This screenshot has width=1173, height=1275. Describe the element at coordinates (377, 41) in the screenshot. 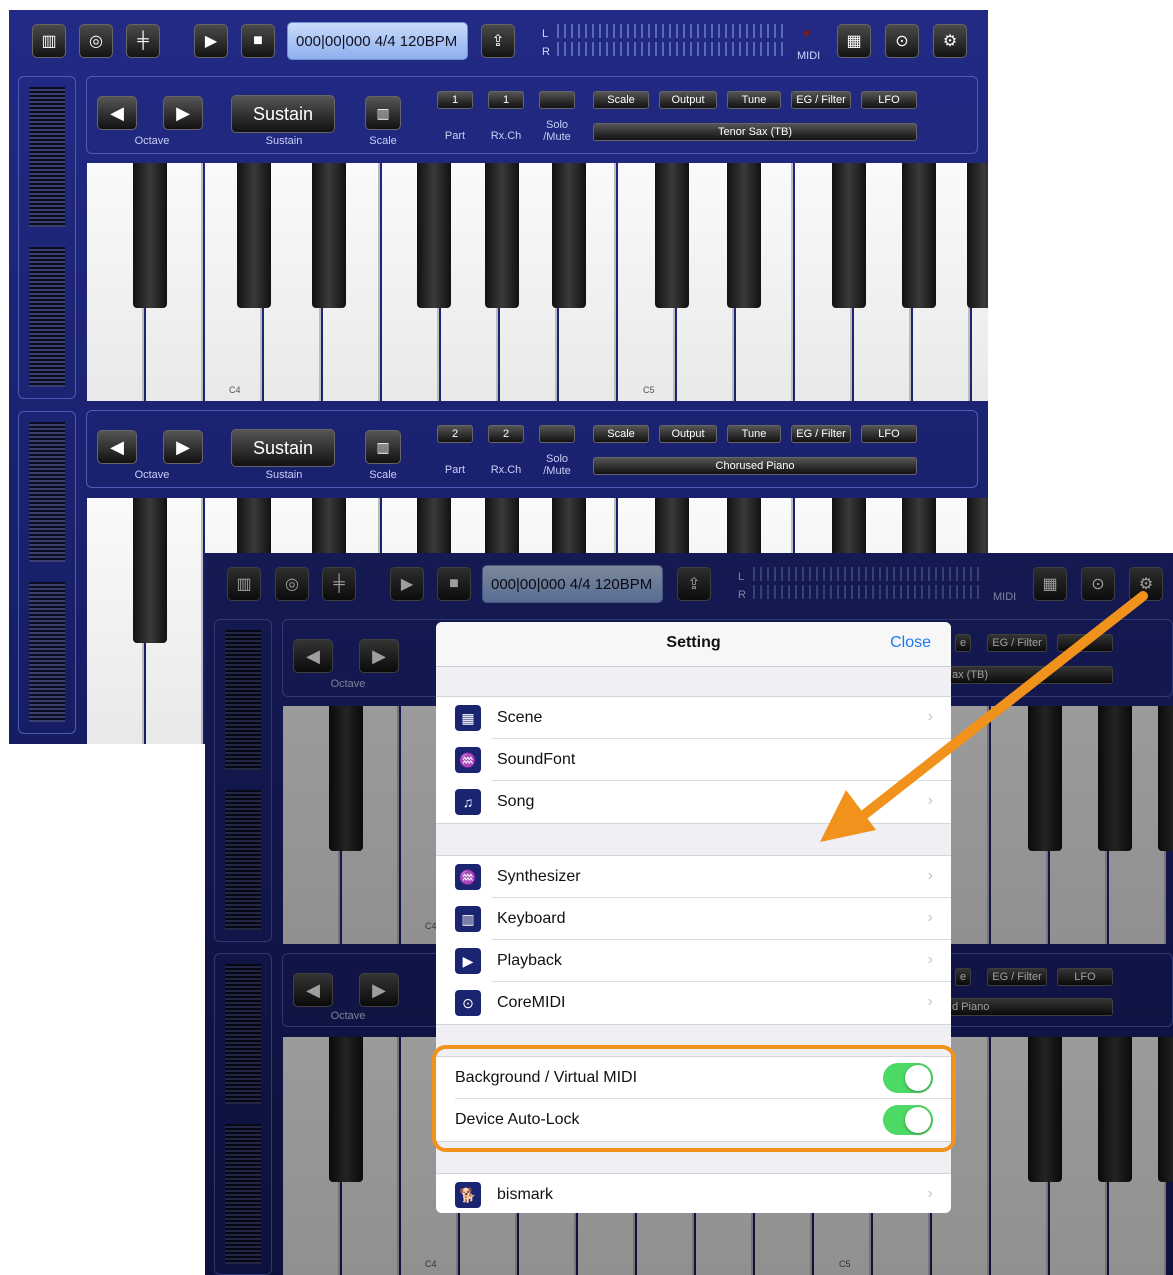

I see `transport-display: 000|00|000 4/4 120BPM` at that location.